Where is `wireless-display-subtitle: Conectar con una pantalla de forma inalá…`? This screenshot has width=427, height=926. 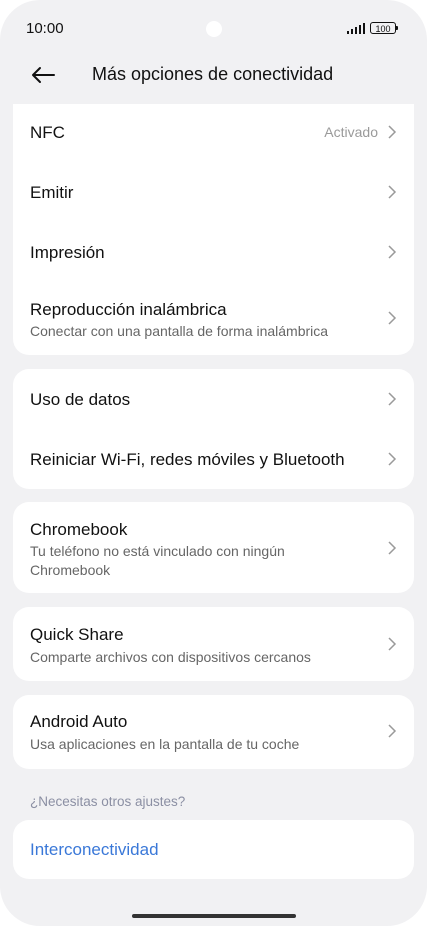
wireless-display-subtitle: Conectar con una pantalla de forma inalá… is located at coordinates (179, 331).